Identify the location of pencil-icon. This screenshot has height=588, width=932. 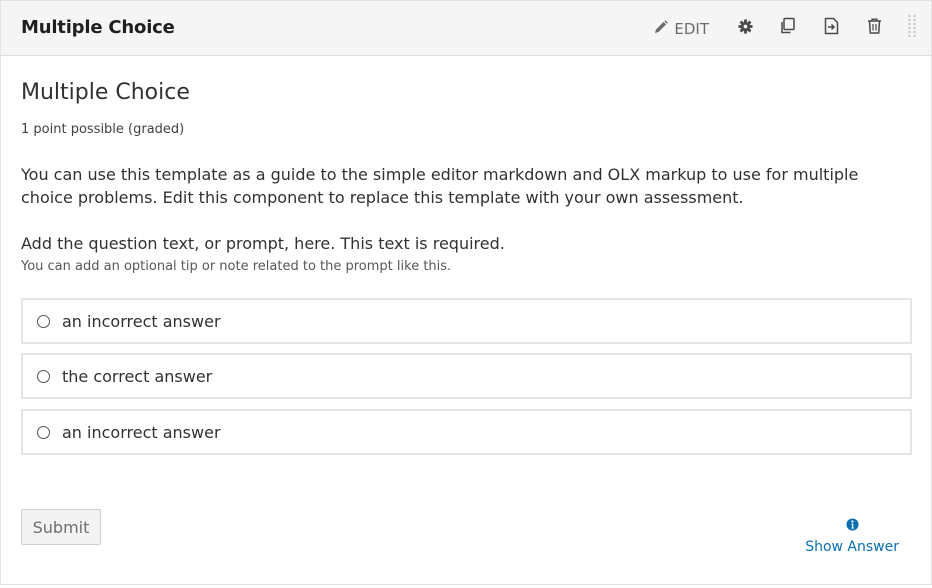
(661, 28).